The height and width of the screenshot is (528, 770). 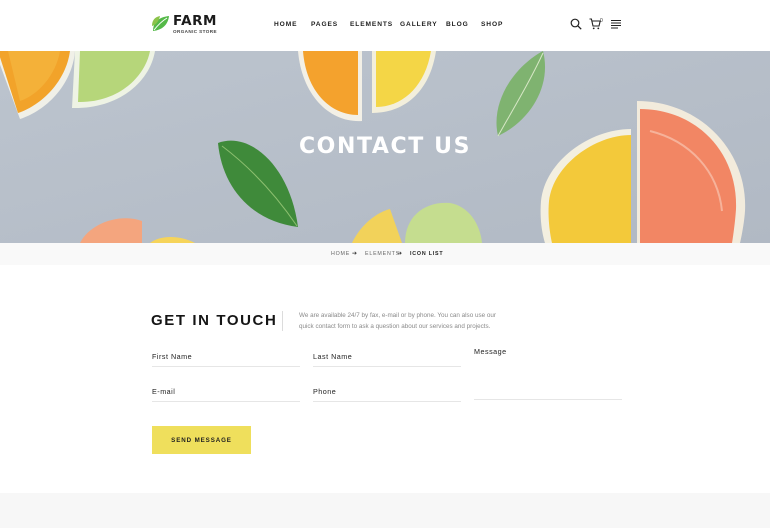 I want to click on title-divider, so click(x=282, y=321).